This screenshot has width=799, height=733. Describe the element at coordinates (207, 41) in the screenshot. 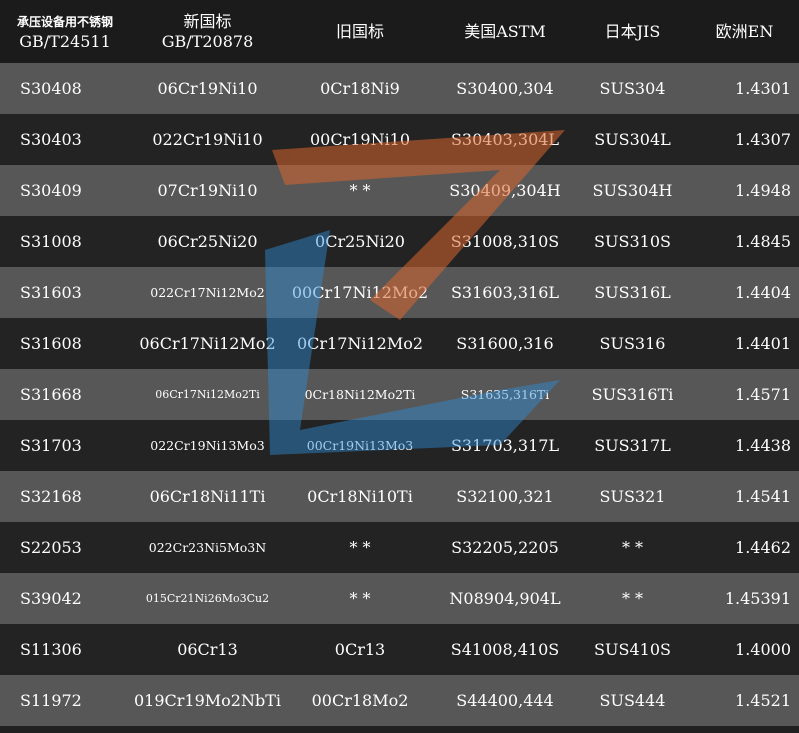

I see `header-gb20878-code: GB/T20878` at that location.